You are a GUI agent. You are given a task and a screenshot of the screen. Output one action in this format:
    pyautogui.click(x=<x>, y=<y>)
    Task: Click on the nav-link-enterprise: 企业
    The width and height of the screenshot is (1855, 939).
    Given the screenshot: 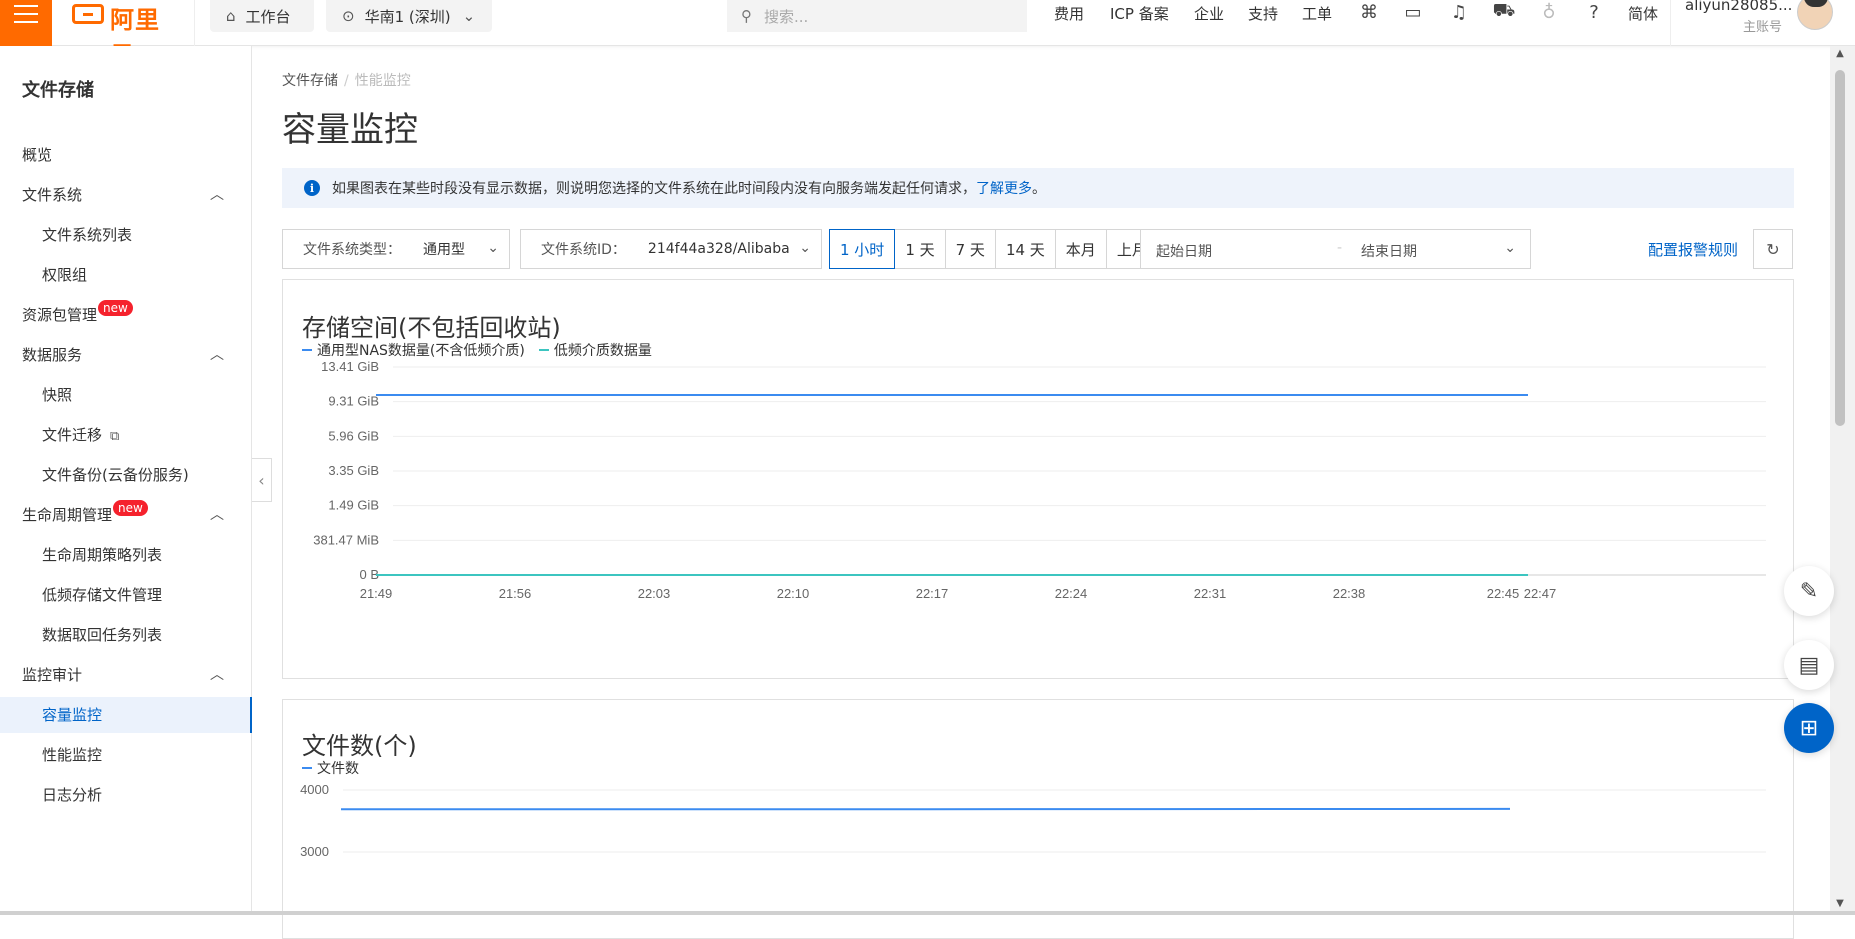 What is the action you would take?
    pyautogui.click(x=1209, y=13)
    